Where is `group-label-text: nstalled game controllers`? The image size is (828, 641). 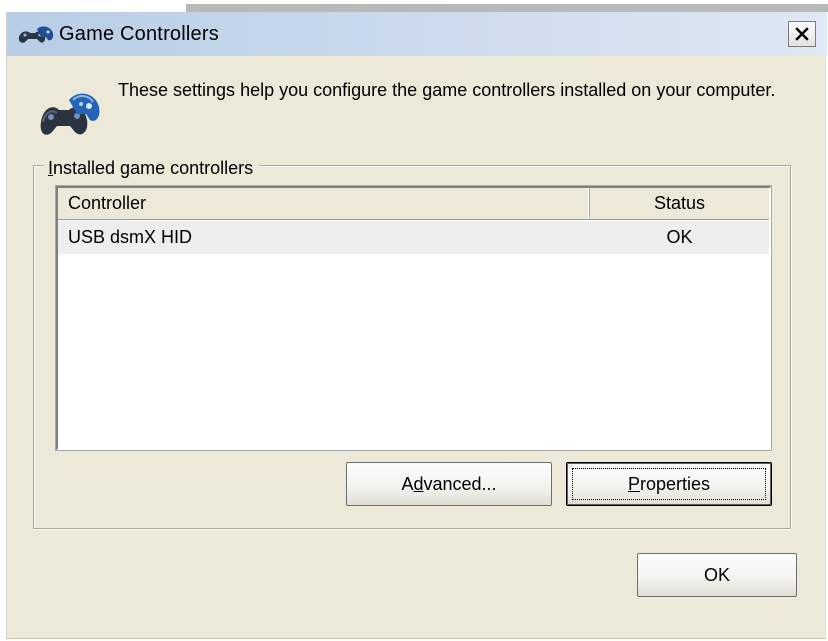 group-label-text: nstalled game controllers is located at coordinates (153, 168).